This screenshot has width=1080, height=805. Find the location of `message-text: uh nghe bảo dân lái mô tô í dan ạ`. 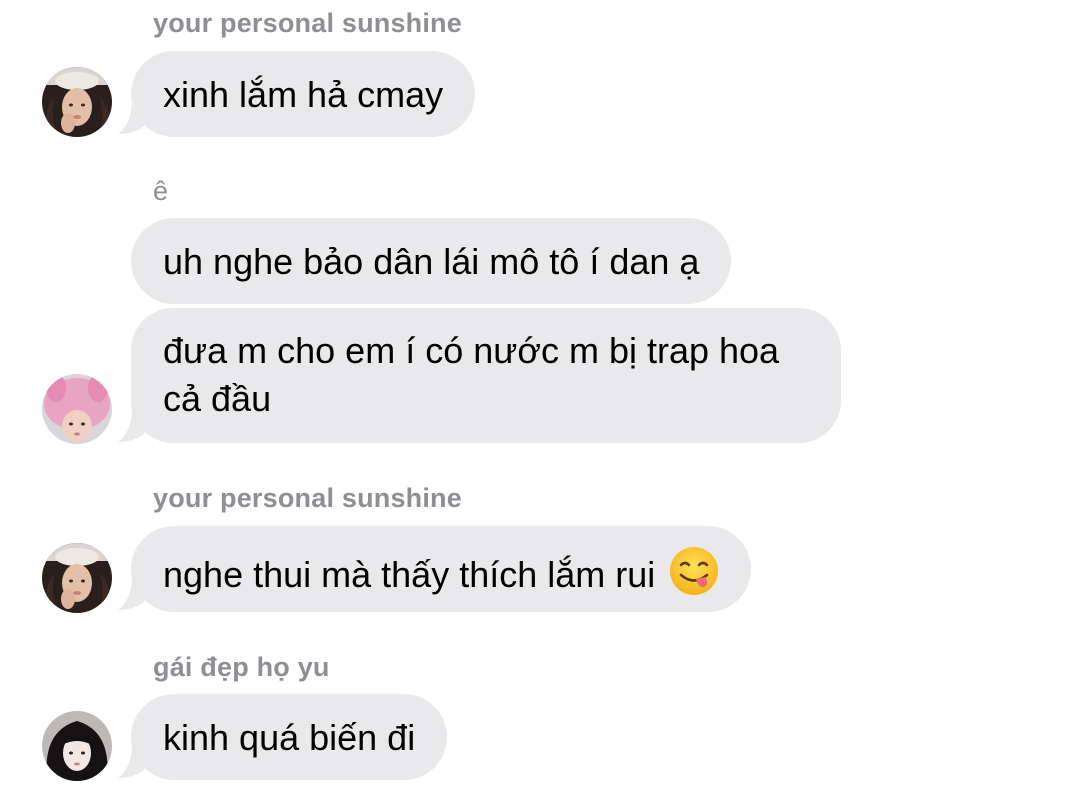

message-text: uh nghe bảo dân lái mô tô í dan ạ is located at coordinates (431, 261).